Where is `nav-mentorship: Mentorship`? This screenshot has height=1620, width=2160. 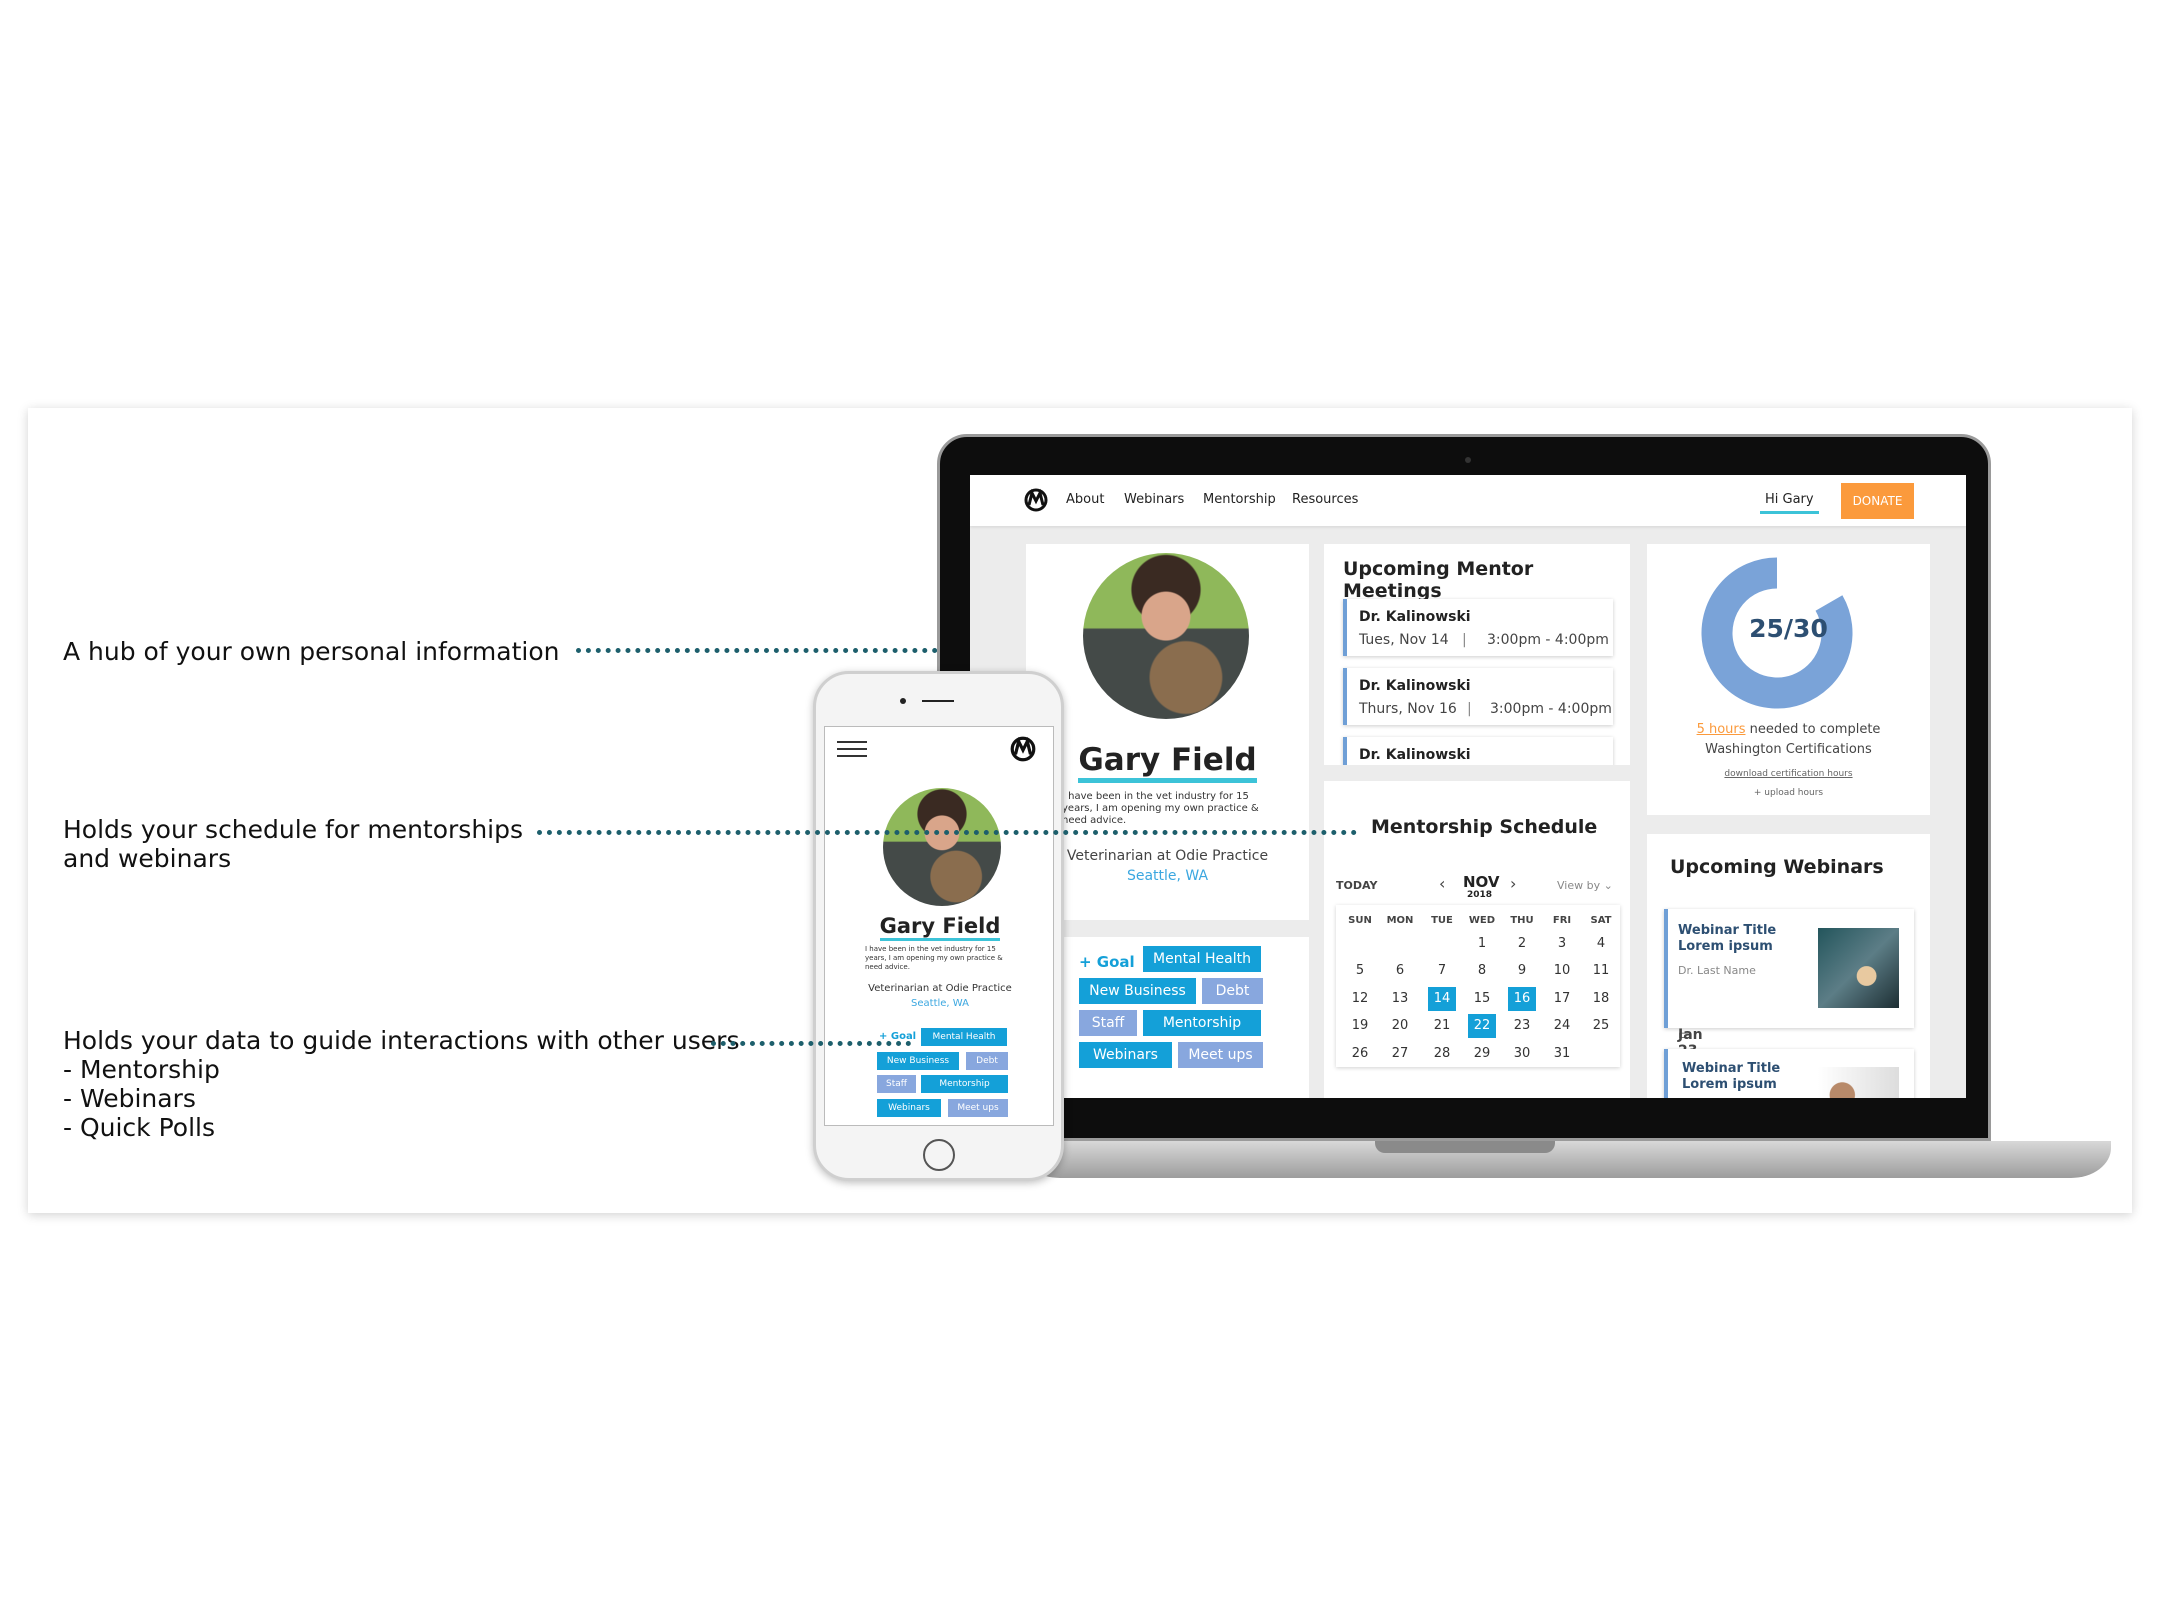 nav-mentorship: Mentorship is located at coordinates (1239, 499).